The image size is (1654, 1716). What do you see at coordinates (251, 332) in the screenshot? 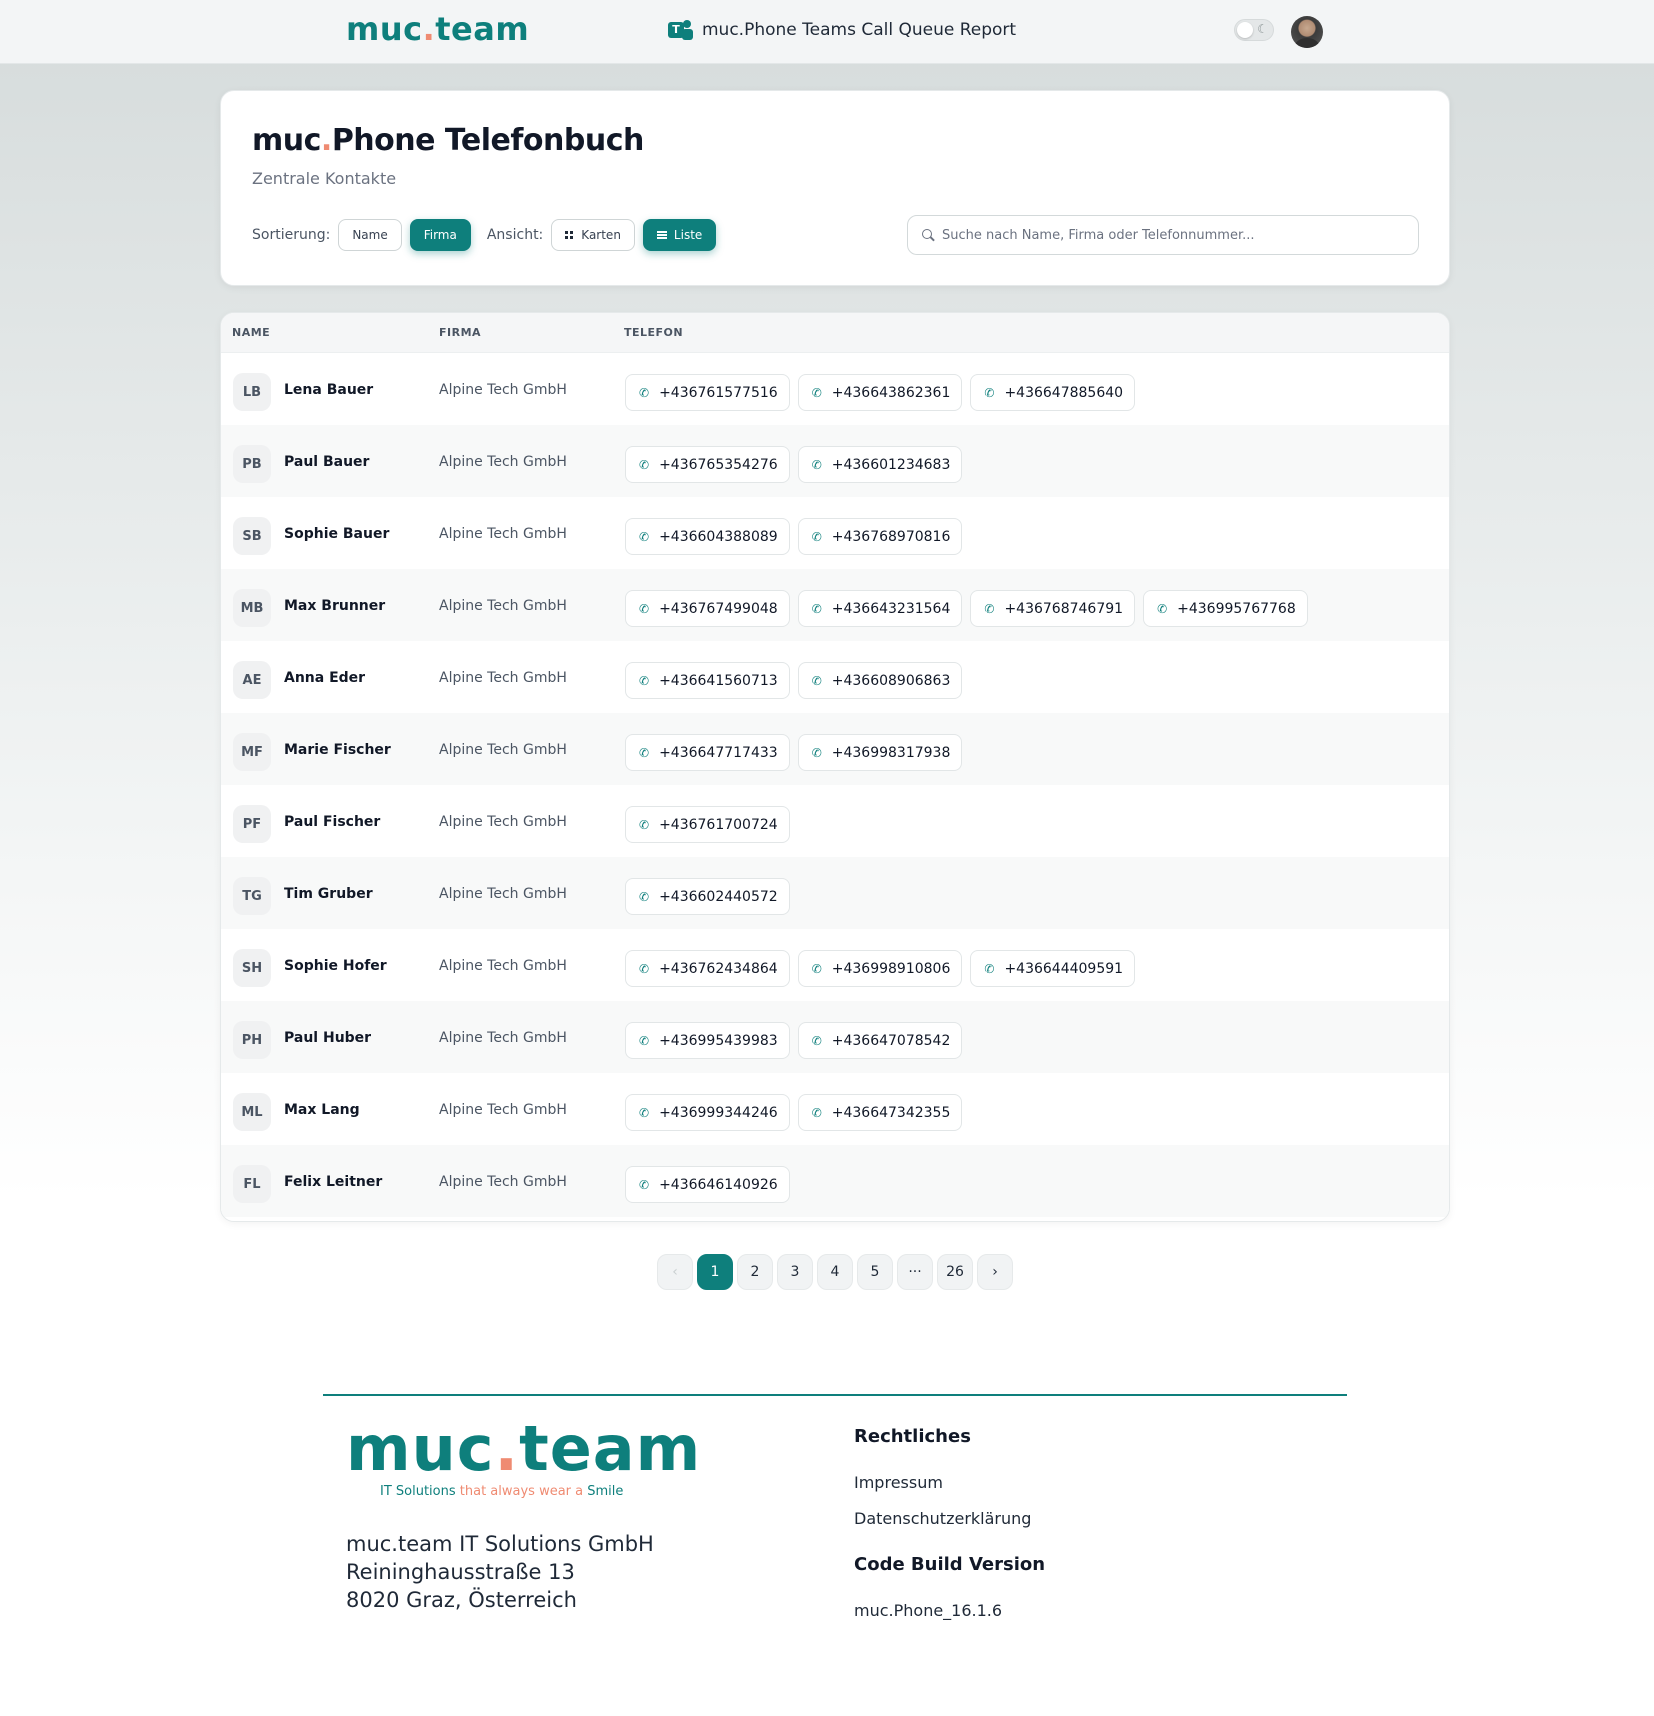
I see `column-header-name: NAME` at bounding box center [251, 332].